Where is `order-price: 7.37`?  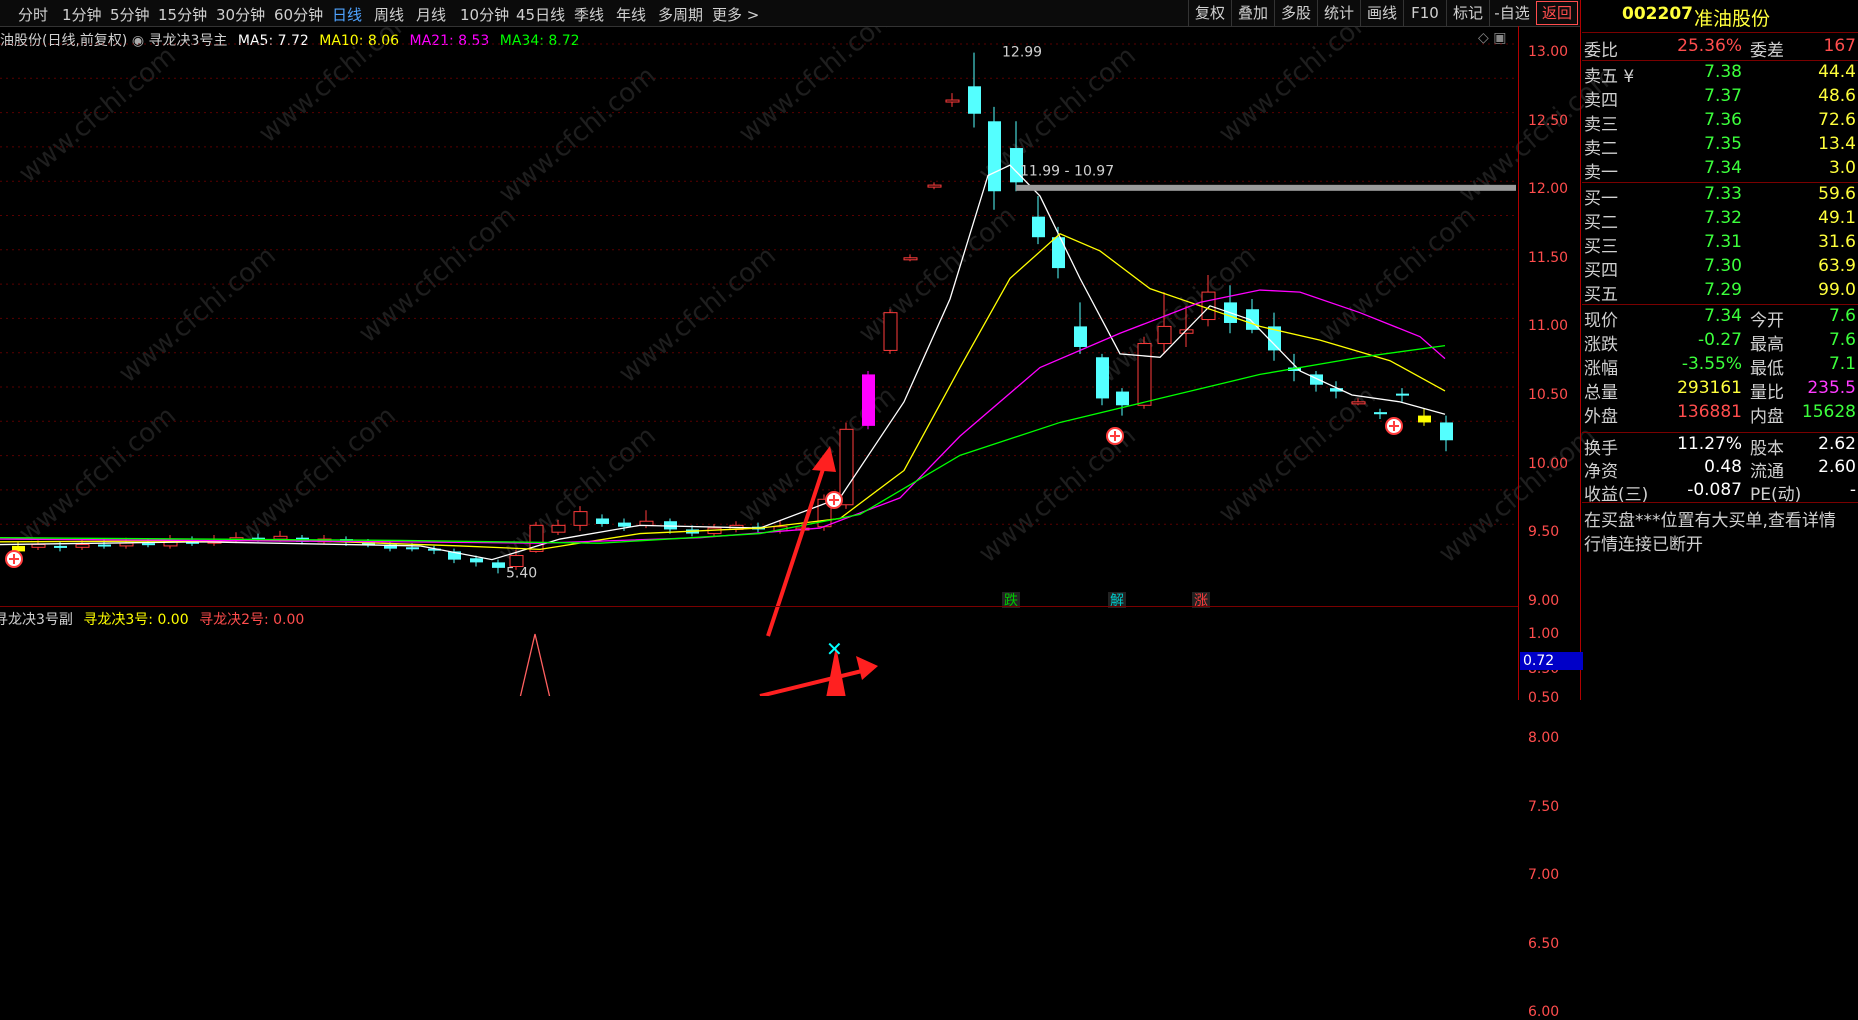 order-price: 7.37 is located at coordinates (1723, 96).